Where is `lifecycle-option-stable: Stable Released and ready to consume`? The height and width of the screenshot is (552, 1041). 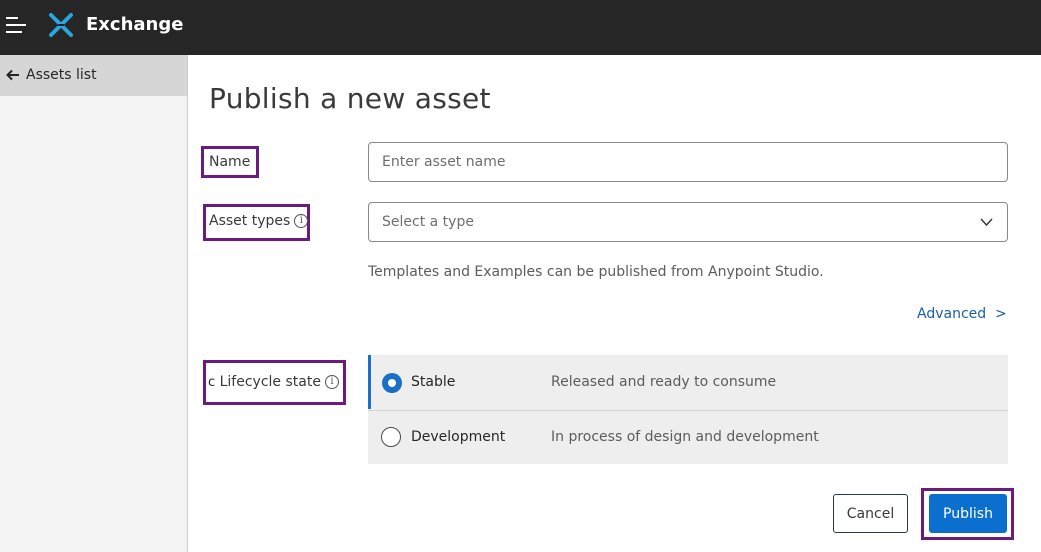 lifecycle-option-stable: Stable Released and ready to consume is located at coordinates (688, 382).